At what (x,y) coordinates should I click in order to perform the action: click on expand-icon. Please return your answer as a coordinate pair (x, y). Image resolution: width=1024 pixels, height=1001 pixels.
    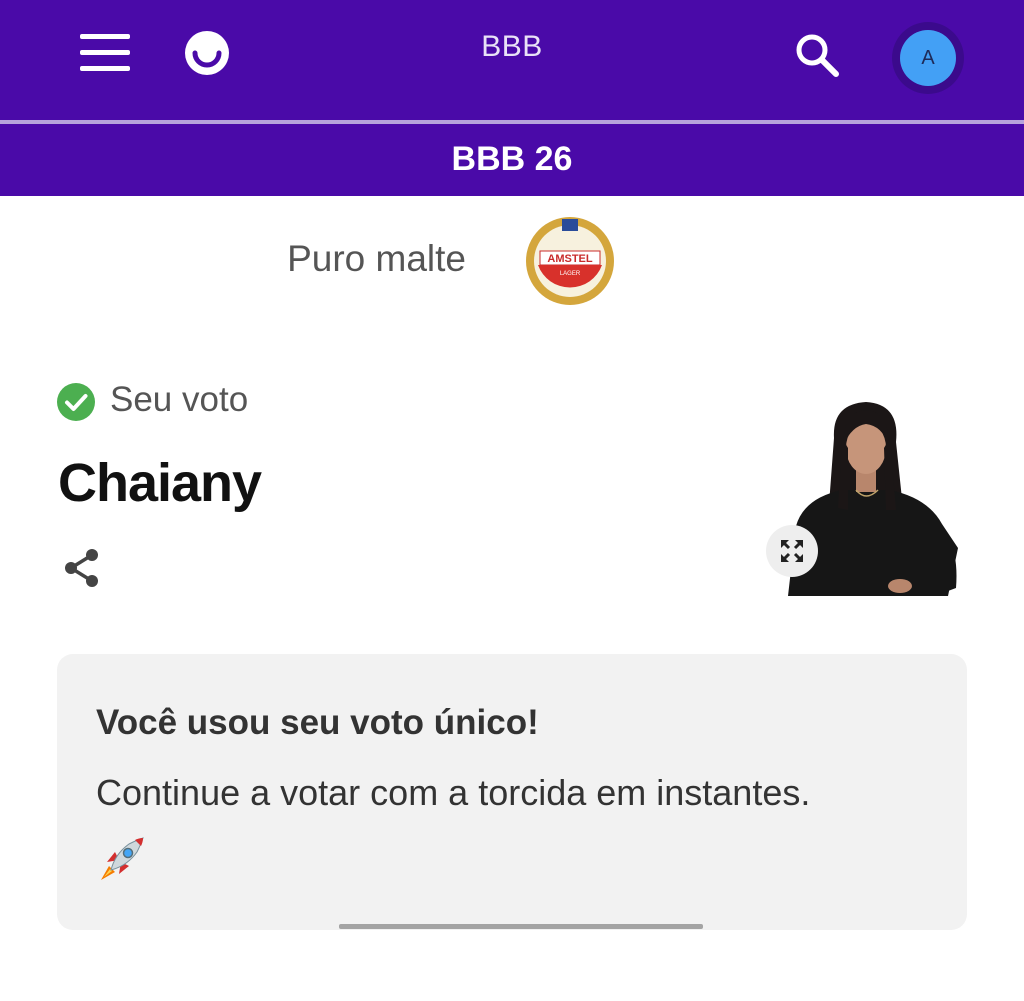
    Looking at the image, I should click on (792, 551).